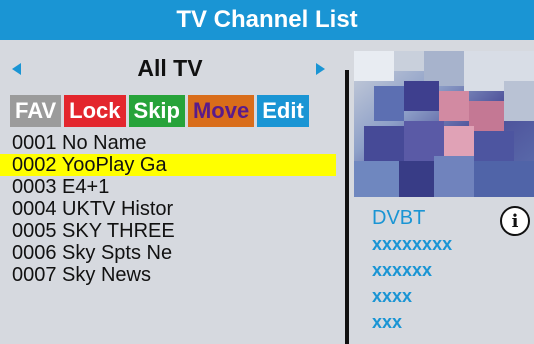 The image size is (534, 344). I want to click on page-title: TV Channel List, so click(267, 19).